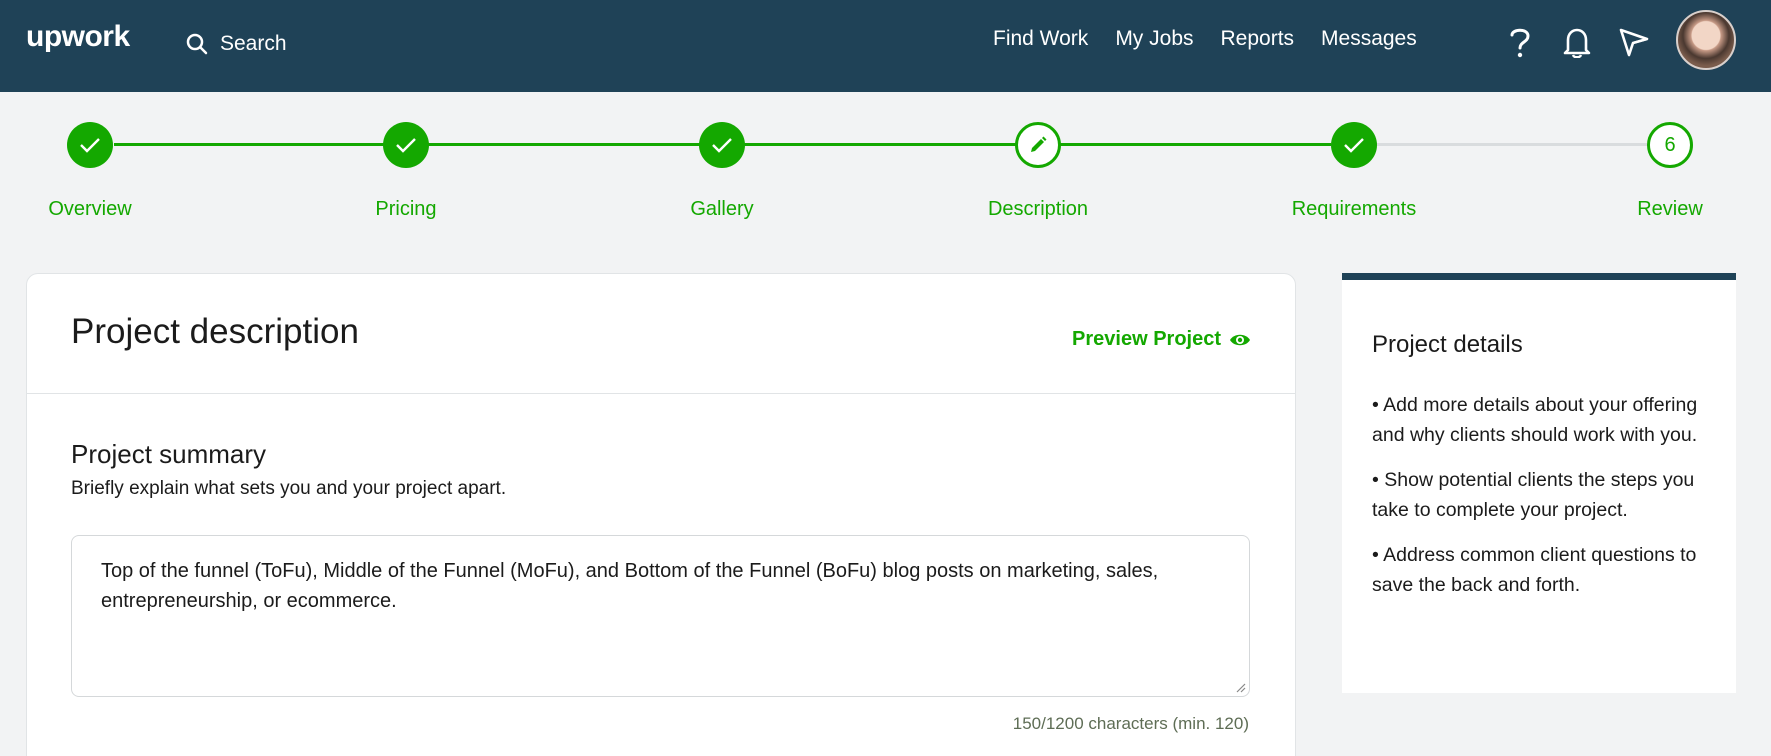 The height and width of the screenshot is (756, 1771). What do you see at coordinates (1354, 209) in the screenshot?
I see `step-label-requirements: Requirements` at bounding box center [1354, 209].